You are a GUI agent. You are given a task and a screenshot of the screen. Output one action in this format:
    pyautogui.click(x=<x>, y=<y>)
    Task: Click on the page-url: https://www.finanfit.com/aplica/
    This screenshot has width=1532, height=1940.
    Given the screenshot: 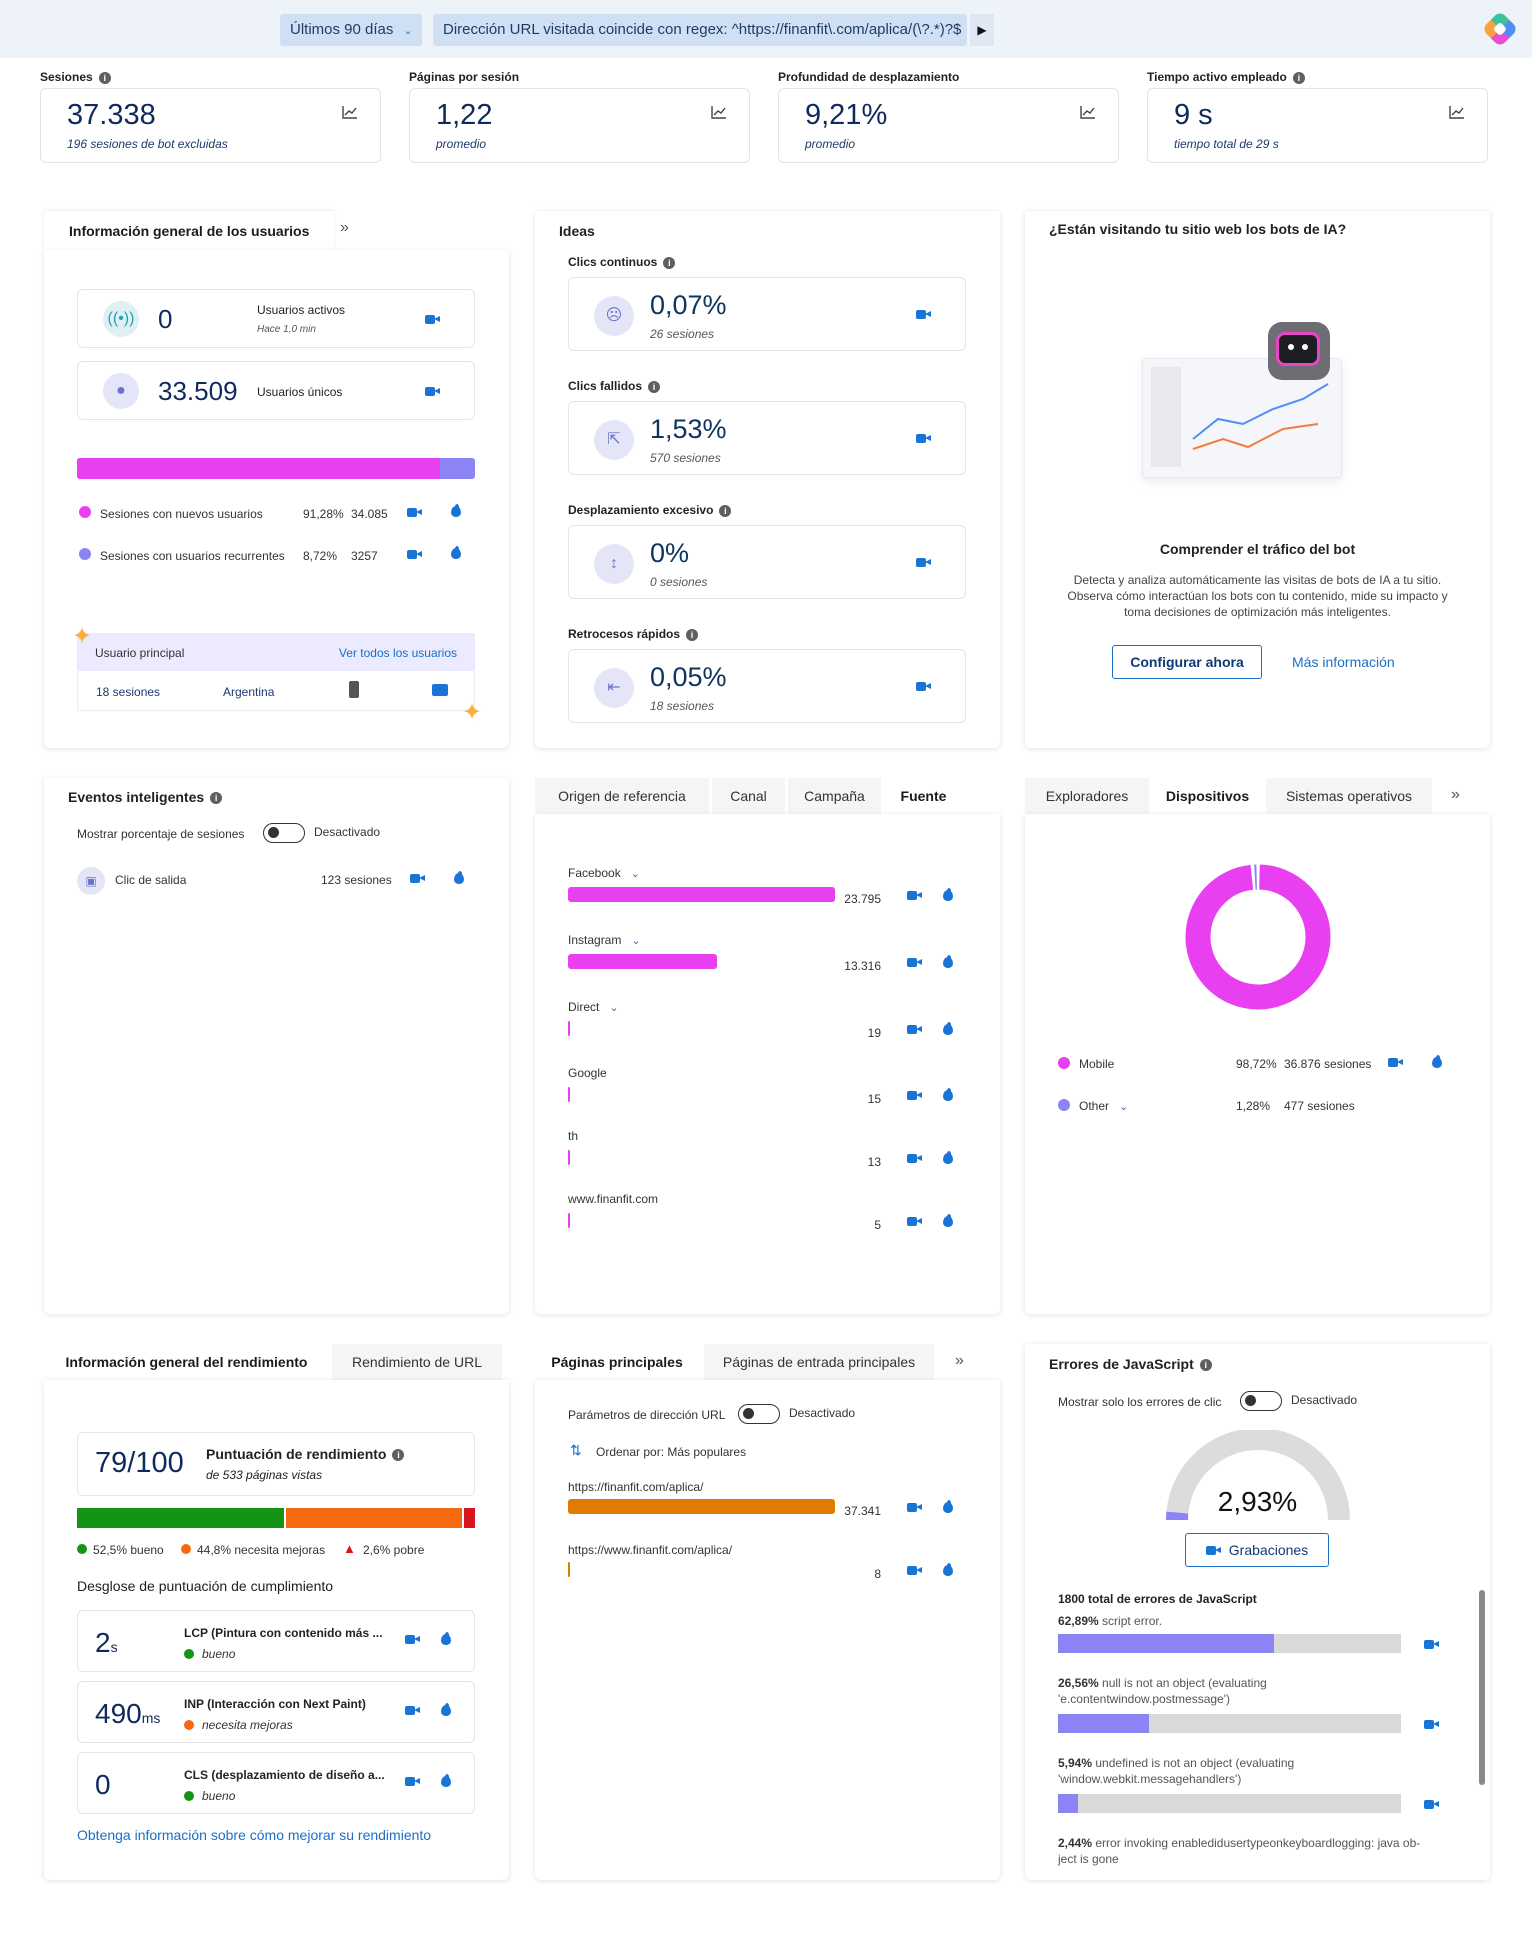 What is the action you would take?
    pyautogui.click(x=650, y=1550)
    